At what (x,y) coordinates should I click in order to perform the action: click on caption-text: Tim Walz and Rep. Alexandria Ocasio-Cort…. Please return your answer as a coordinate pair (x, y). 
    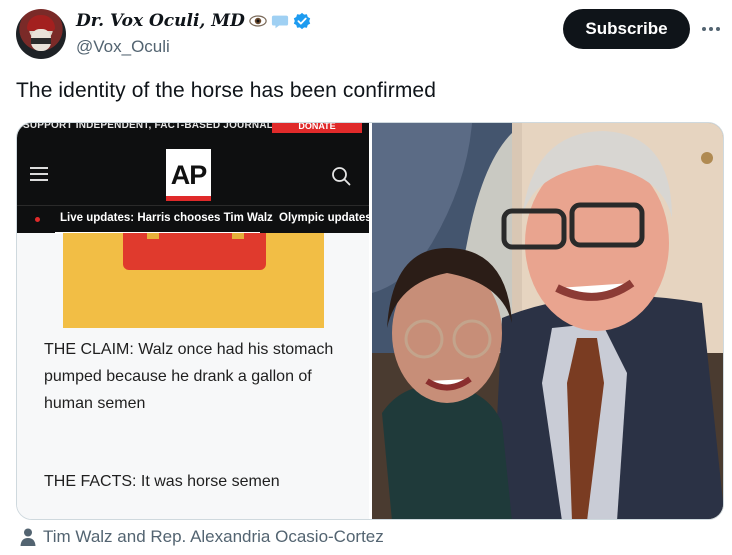
    Looking at the image, I should click on (213, 537).